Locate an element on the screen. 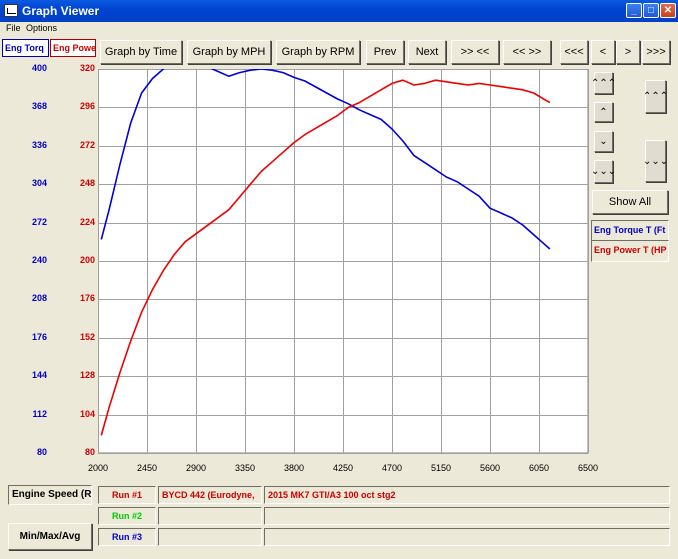 The image size is (678, 559). scroll-down-button: ⌄ is located at coordinates (603, 141).